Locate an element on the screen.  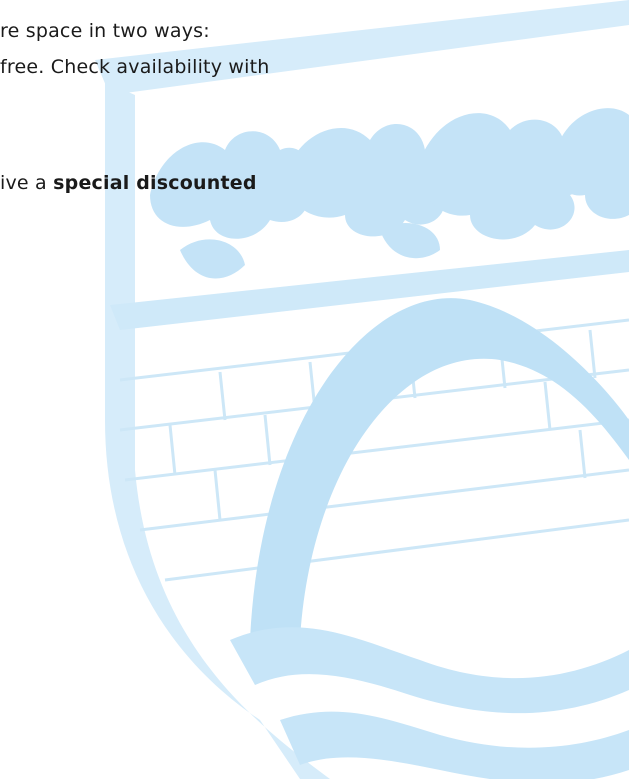
shield-top-band is located at coordinates (362, 47).